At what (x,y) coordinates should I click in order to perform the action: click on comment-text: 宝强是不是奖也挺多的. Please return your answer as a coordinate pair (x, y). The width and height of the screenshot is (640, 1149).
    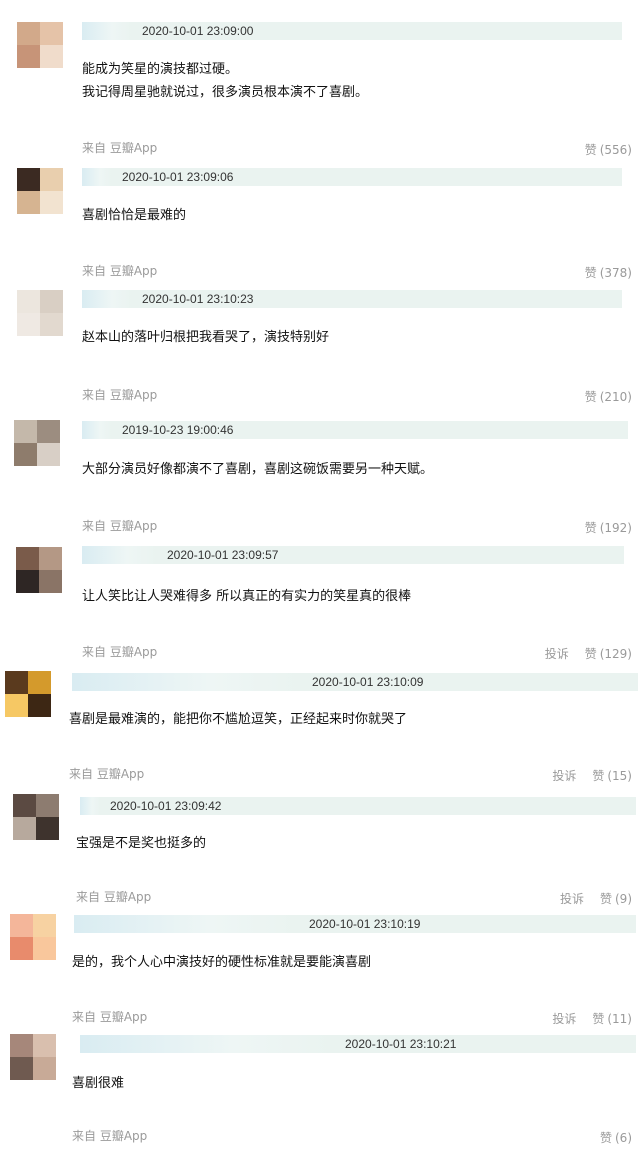
    Looking at the image, I should click on (141, 843).